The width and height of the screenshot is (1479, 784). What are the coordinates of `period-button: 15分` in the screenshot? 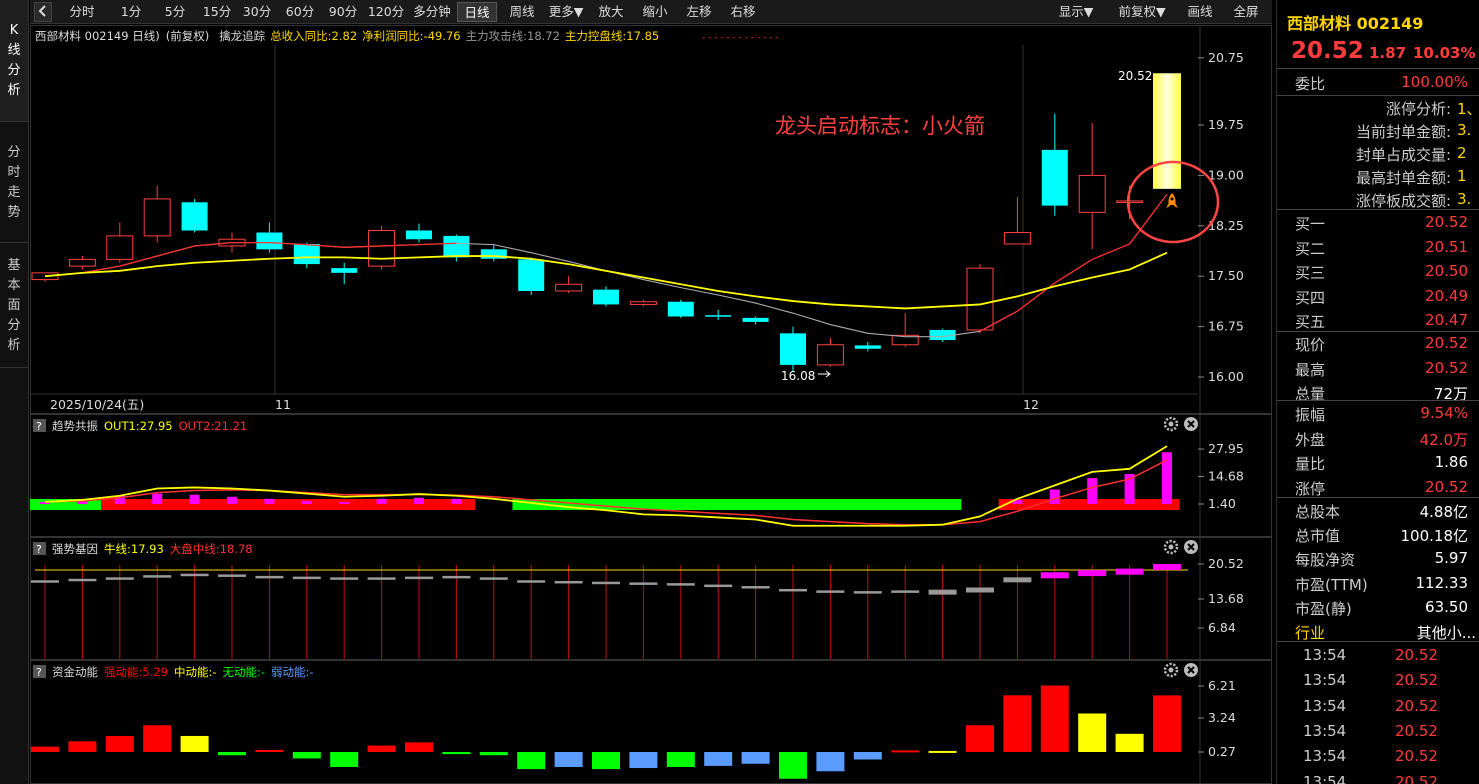 It's located at (217, 12).